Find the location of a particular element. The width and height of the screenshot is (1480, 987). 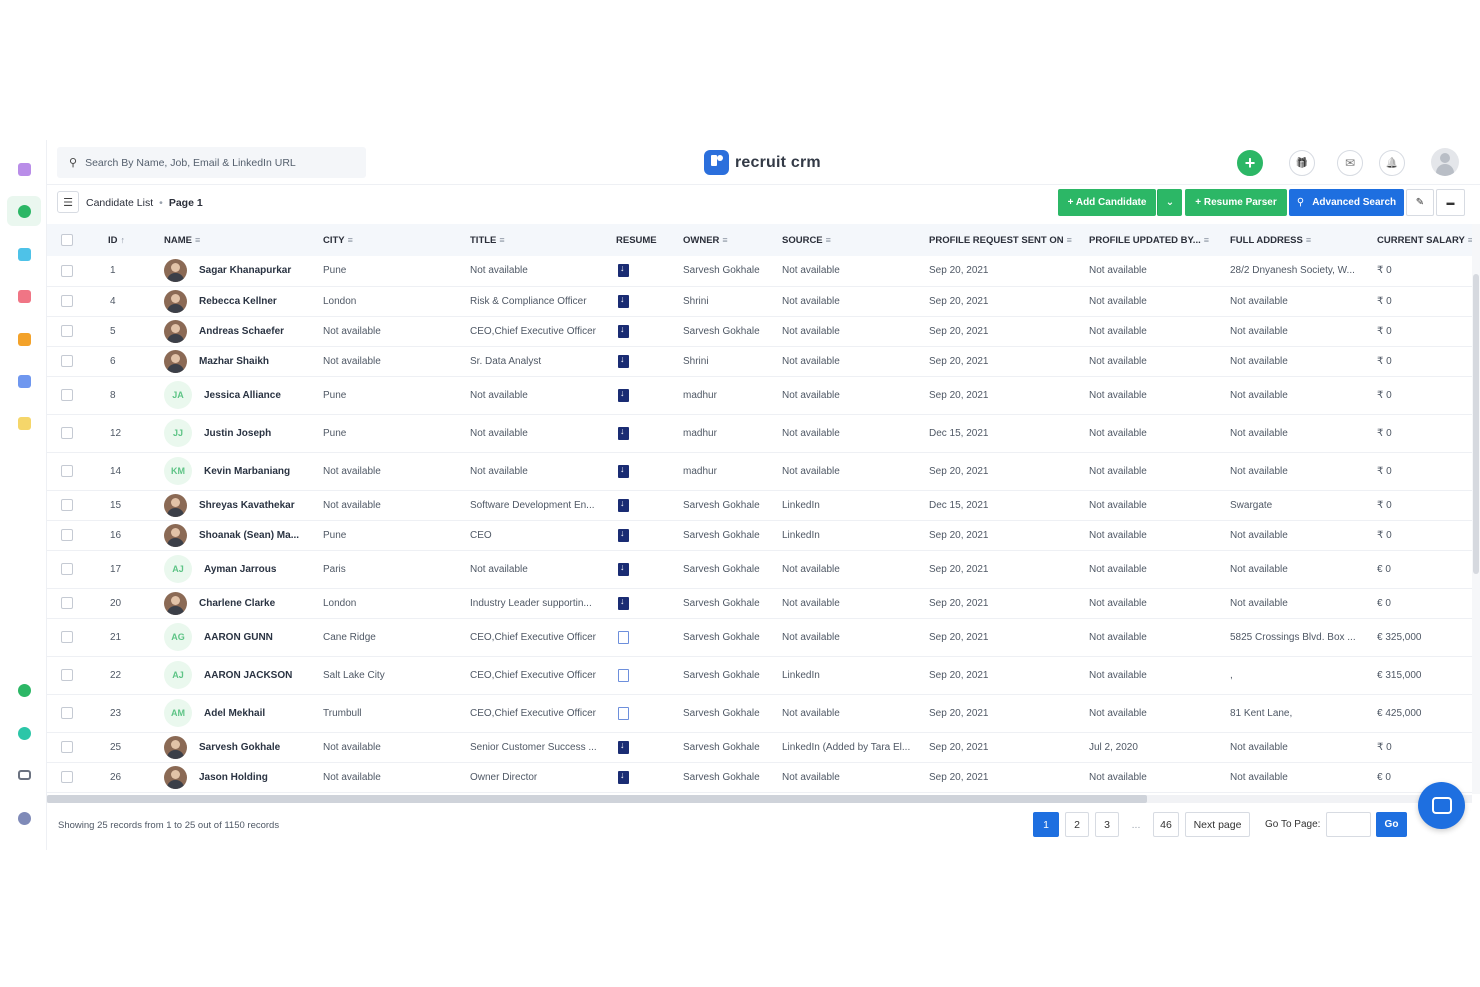

cell-name: Sagar Khanapurkar is located at coordinates (243, 271).